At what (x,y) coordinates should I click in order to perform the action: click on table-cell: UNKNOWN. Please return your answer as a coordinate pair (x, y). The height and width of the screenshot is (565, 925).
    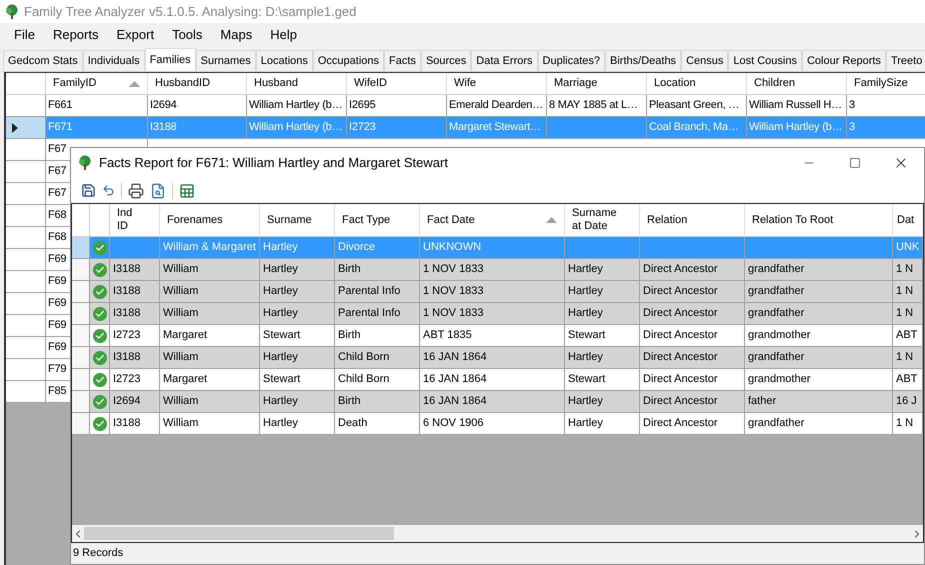
    Looking at the image, I should click on (492, 247).